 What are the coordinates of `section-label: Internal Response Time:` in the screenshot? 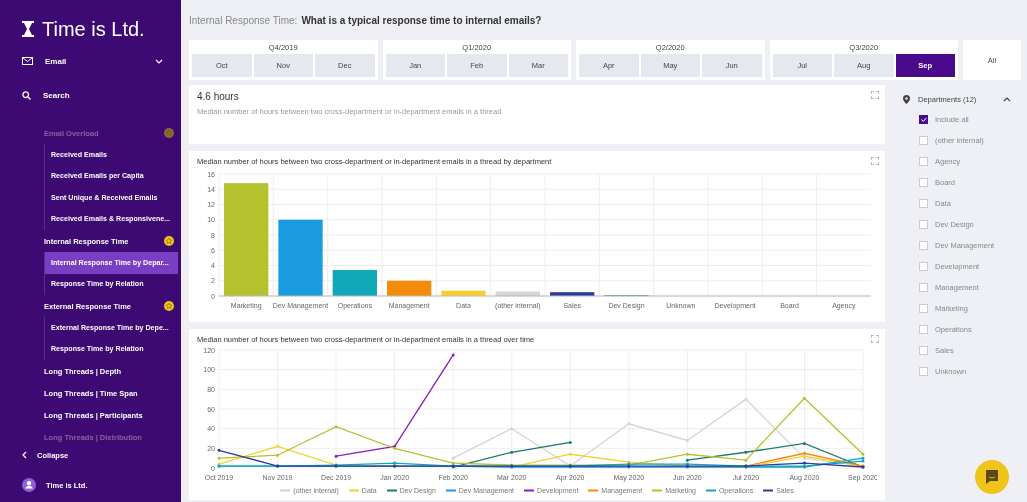 It's located at (243, 20).